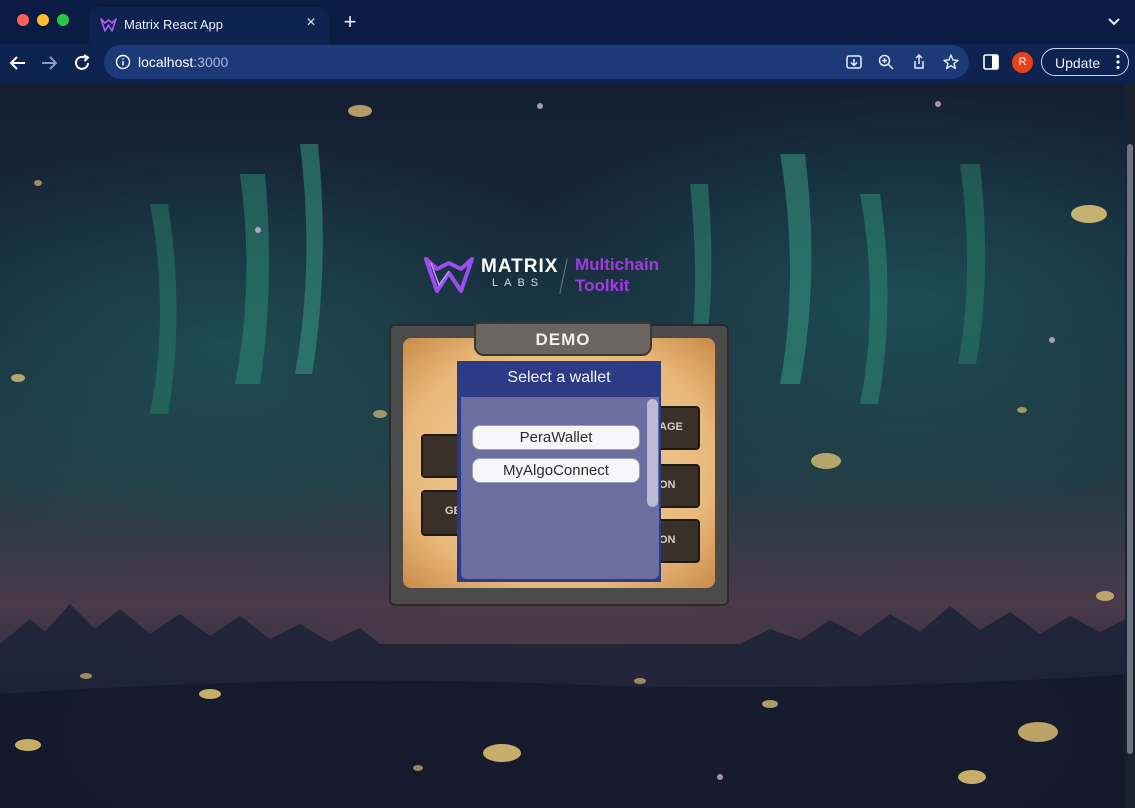 The height and width of the screenshot is (808, 1135). What do you see at coordinates (108, 25) in the screenshot?
I see `matrix-favicon-icon` at bounding box center [108, 25].